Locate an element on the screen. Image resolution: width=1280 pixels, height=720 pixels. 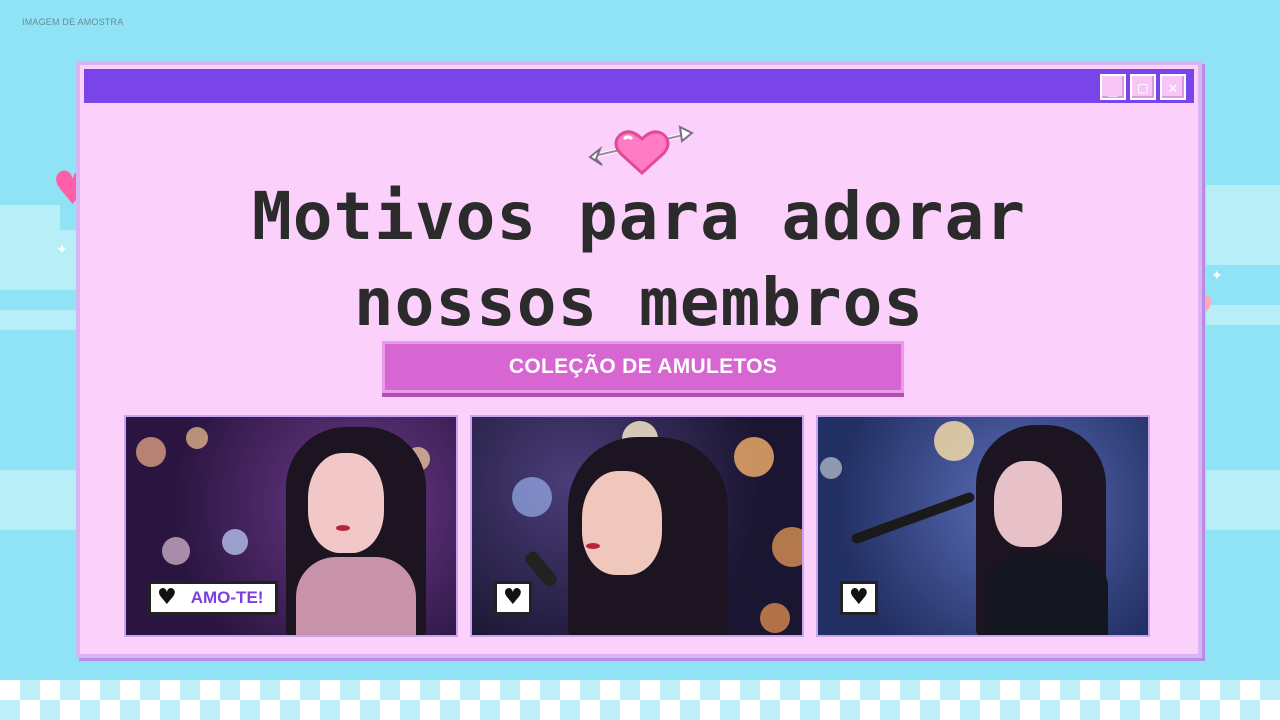
badge-label: AMO-TE! is located at coordinates (227, 597).